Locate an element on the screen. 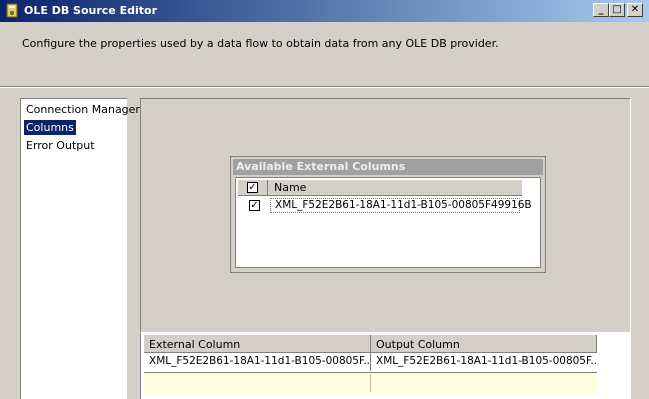 Image resolution: width=649 pixels, height=399 pixels. ssis-component-icon is located at coordinates (12, 10).